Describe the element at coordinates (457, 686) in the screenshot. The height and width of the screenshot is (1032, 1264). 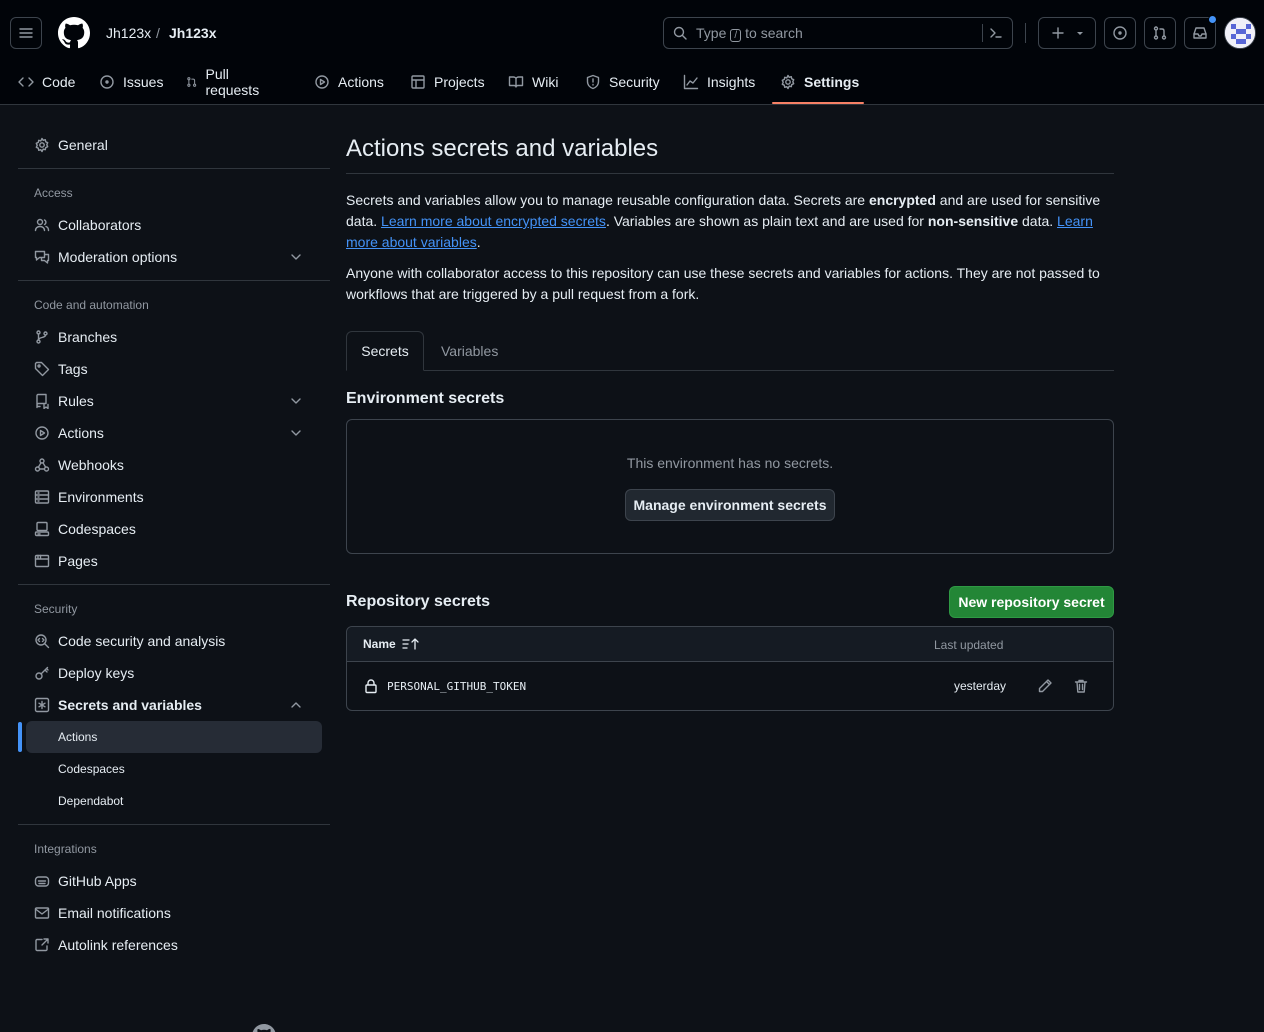
I see `secret-name: PERSONAL_GITHUB_TOKEN` at that location.